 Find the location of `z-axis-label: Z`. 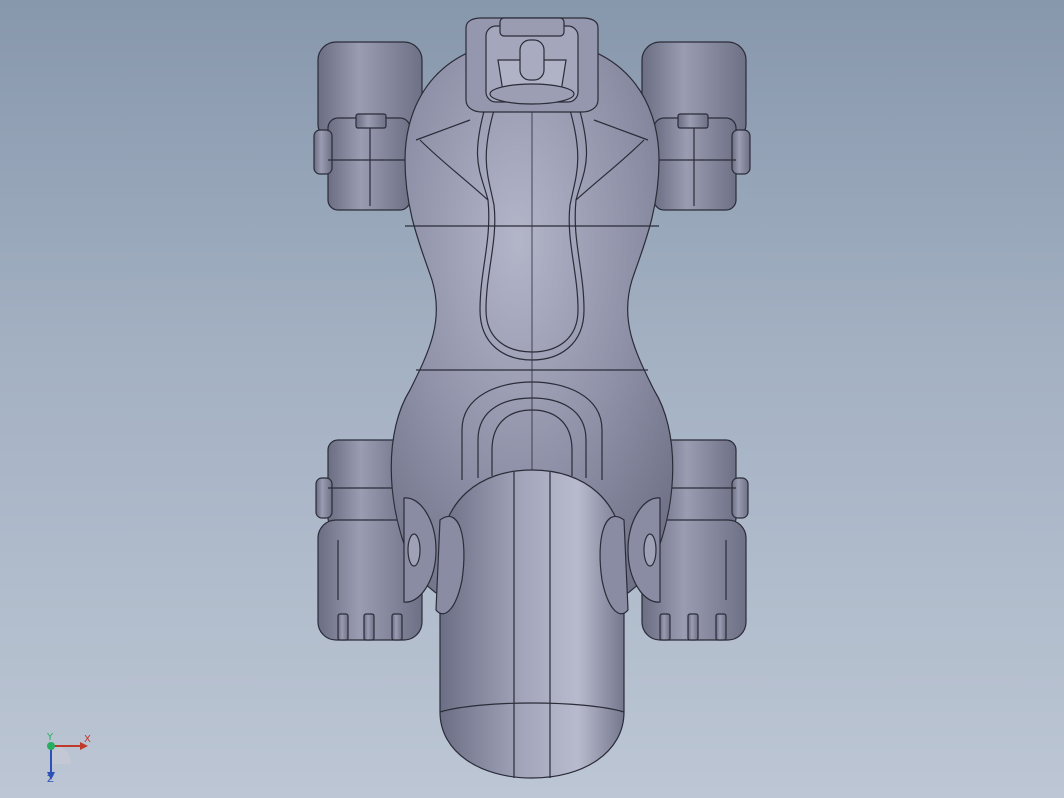

z-axis-label: Z is located at coordinates (50, 778).